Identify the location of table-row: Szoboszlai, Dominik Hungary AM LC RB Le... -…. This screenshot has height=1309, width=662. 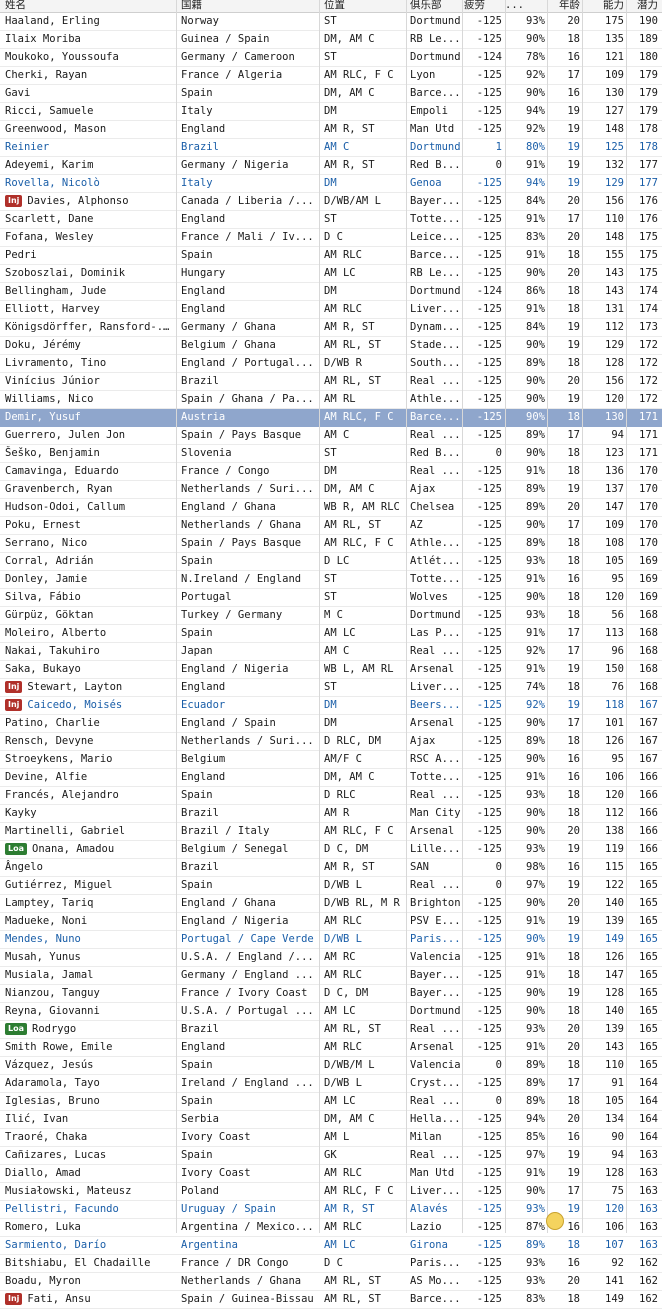
(331, 274).